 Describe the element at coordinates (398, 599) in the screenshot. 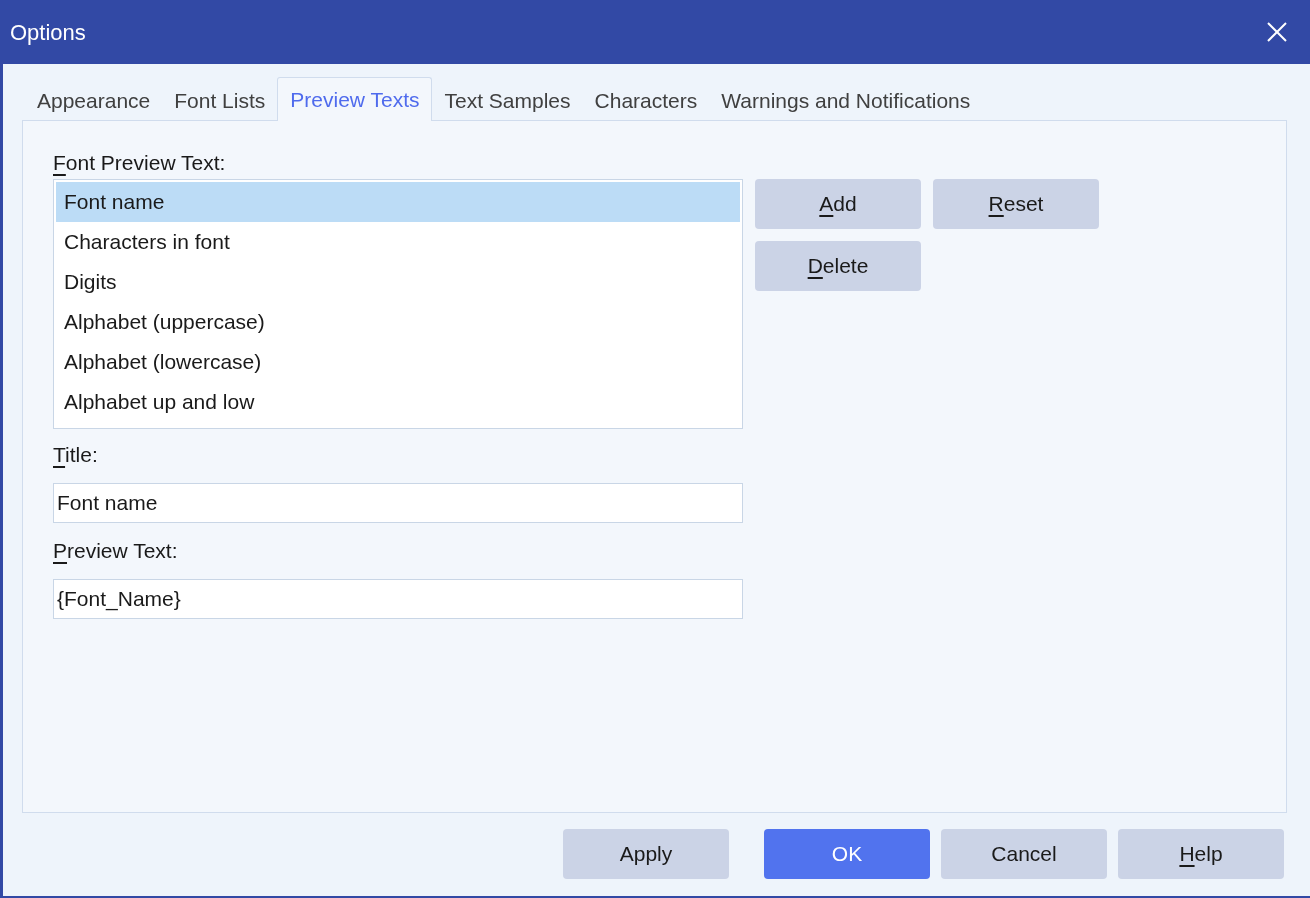

I see `preview-text-field: {Font_Name}` at that location.